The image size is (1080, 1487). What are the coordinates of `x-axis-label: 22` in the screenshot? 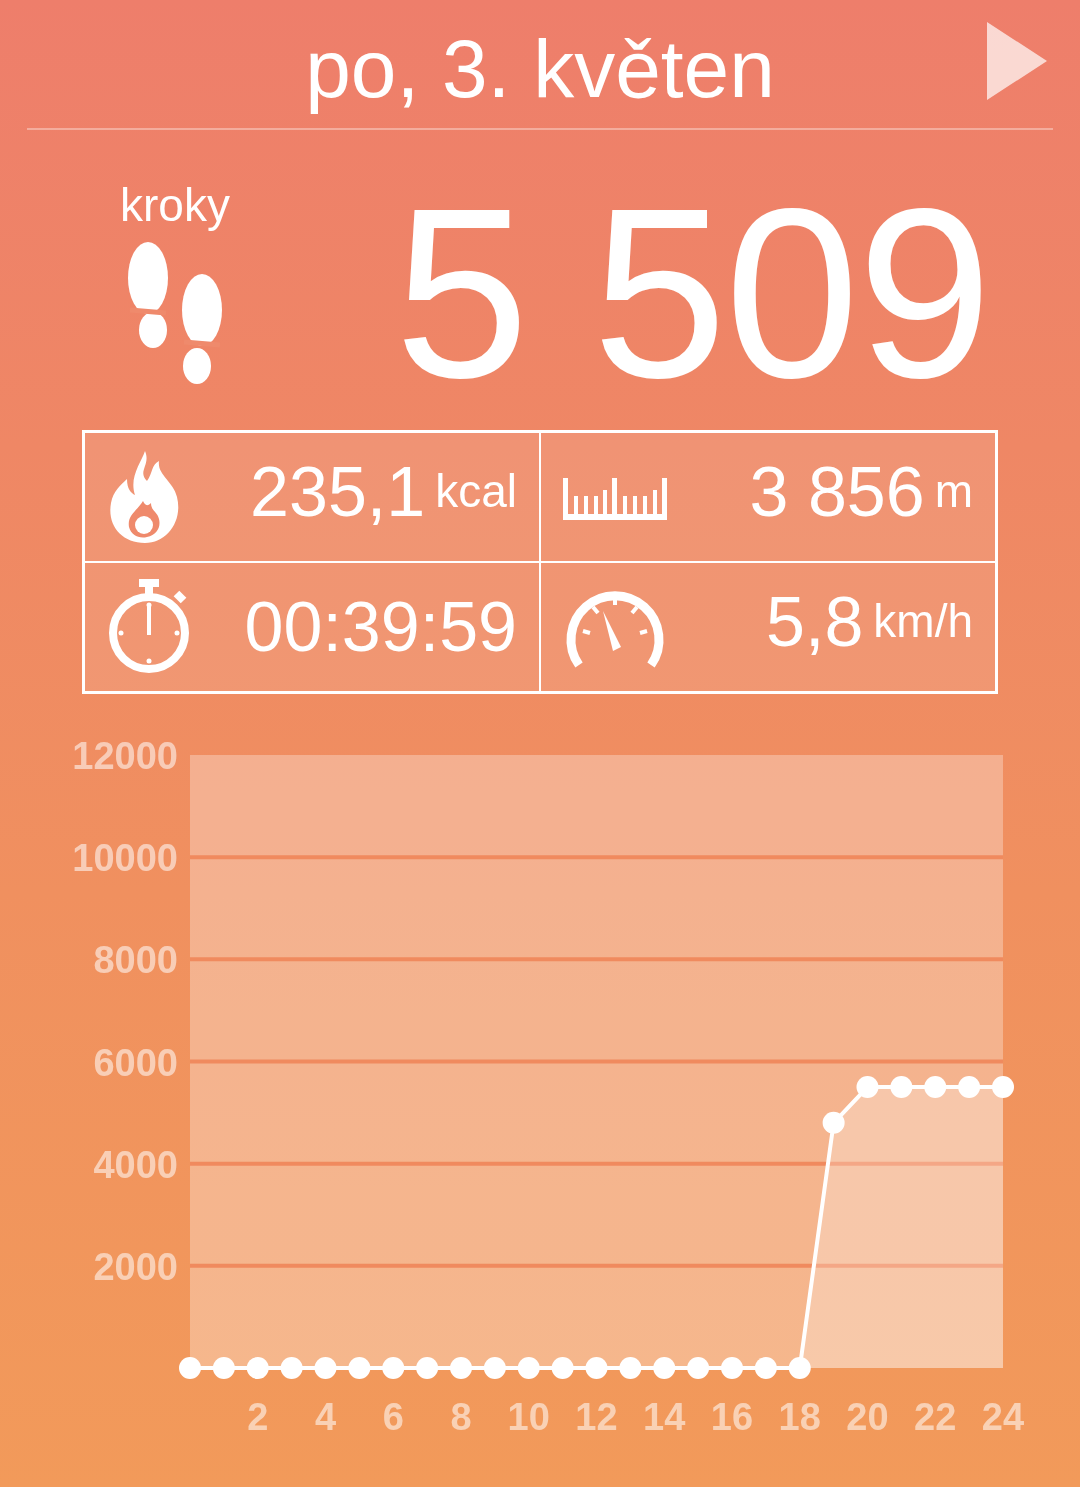 It's located at (935, 1417).